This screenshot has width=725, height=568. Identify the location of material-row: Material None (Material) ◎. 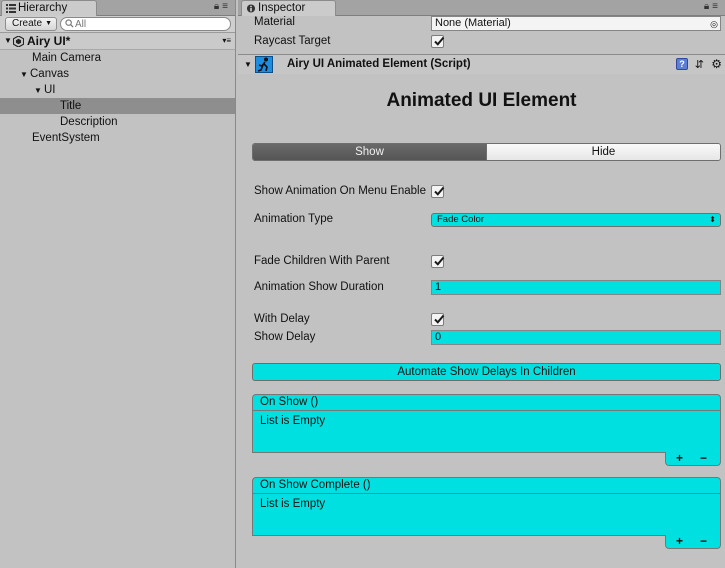
(481, 24).